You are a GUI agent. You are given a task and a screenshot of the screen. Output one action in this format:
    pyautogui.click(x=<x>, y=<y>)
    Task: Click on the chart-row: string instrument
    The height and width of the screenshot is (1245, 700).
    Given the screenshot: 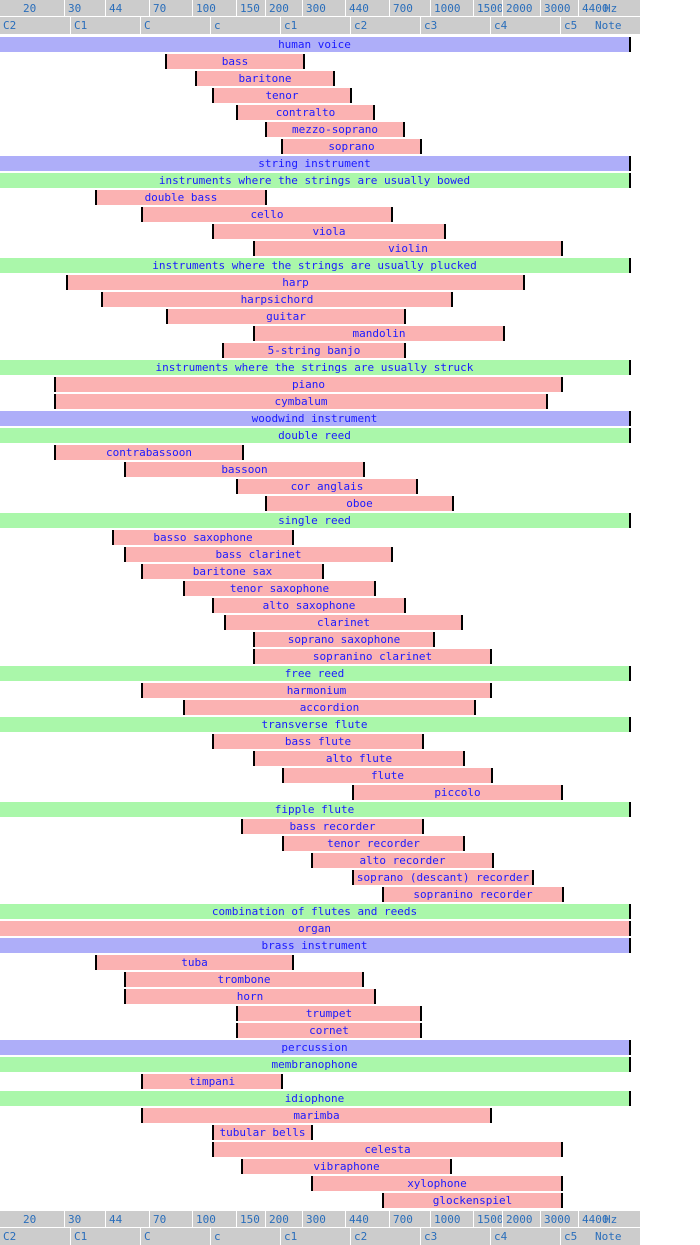 What is the action you would take?
    pyautogui.click(x=350, y=163)
    